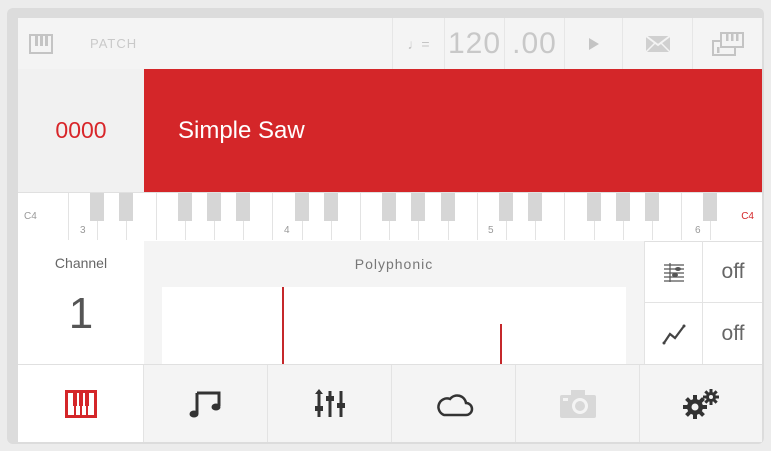  What do you see at coordinates (153, 325) in the screenshot?
I see `graph-left-margin` at bounding box center [153, 325].